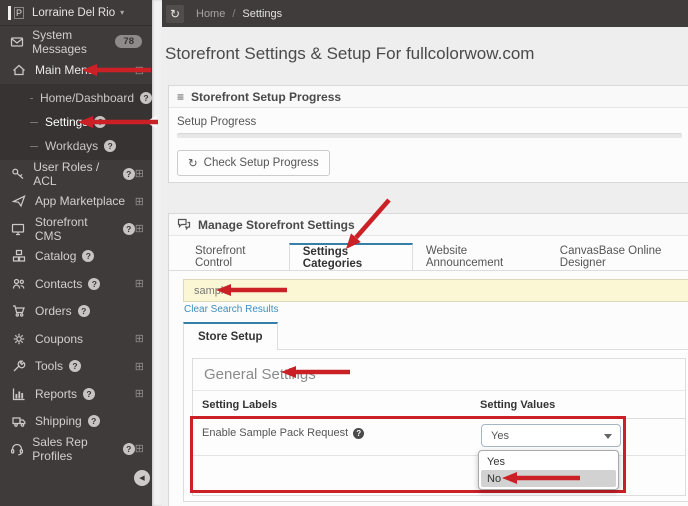 The height and width of the screenshot is (506, 688). What do you see at coordinates (76, 449) in the screenshot?
I see `sidebar-item-sales-rep-profiles: Sales Rep Profiles ? ⊞` at bounding box center [76, 449].